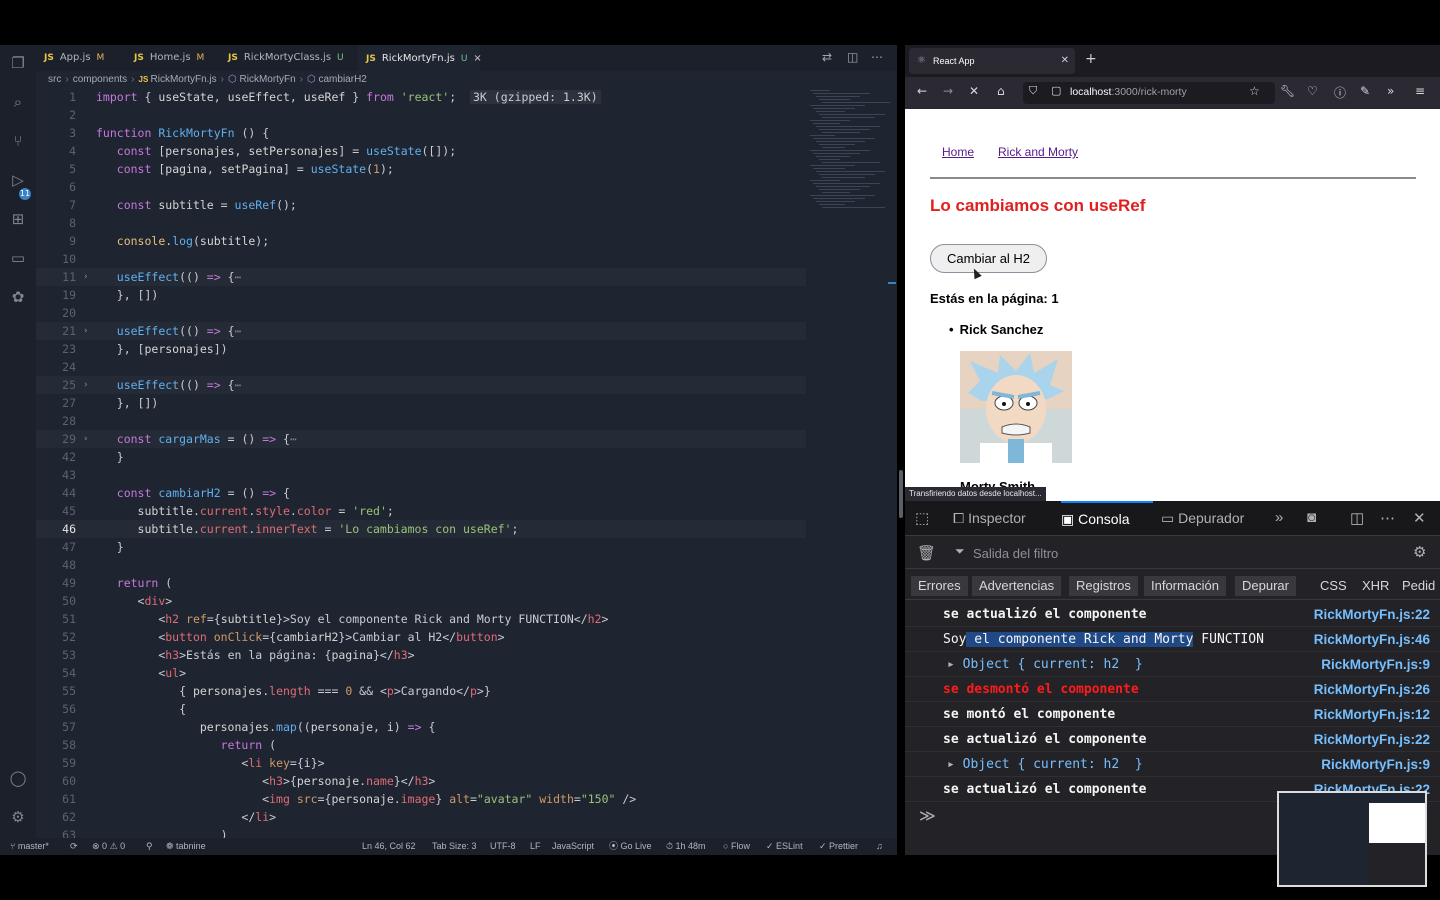  What do you see at coordinates (75, 58) in the screenshot?
I see `tab-app-js: JS App.js M` at bounding box center [75, 58].